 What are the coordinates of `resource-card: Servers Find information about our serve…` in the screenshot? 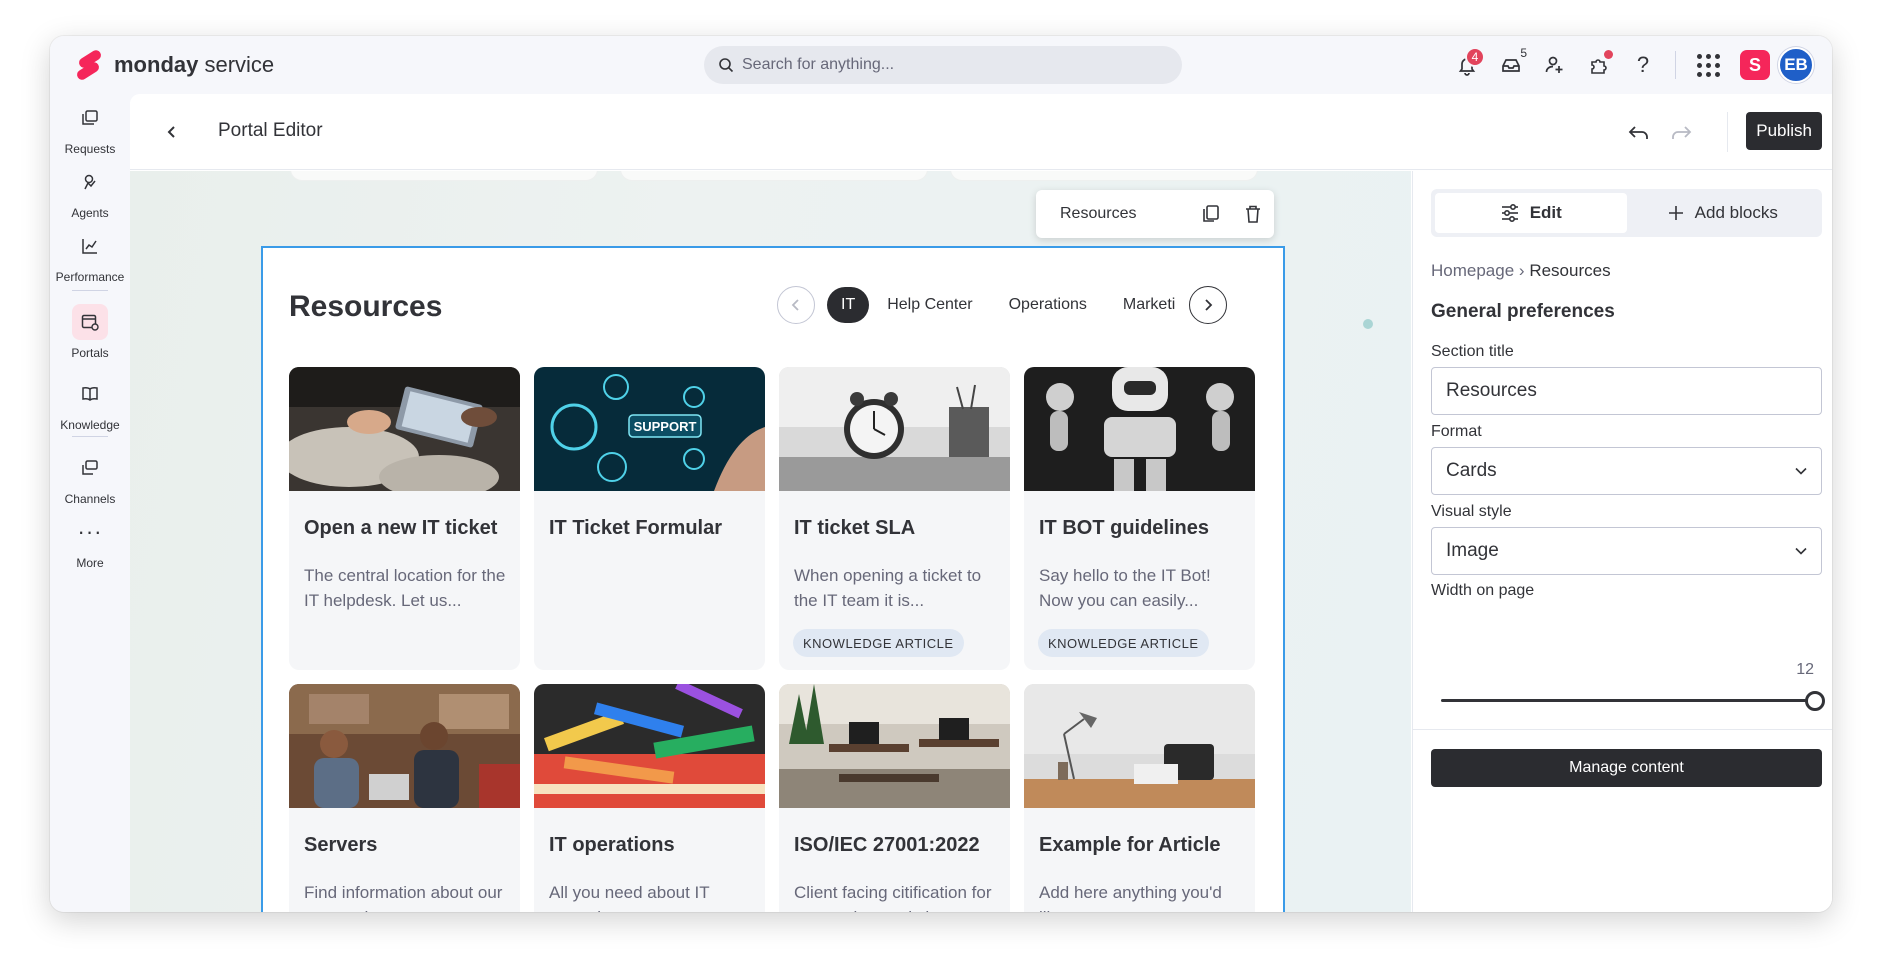 It's located at (404, 798).